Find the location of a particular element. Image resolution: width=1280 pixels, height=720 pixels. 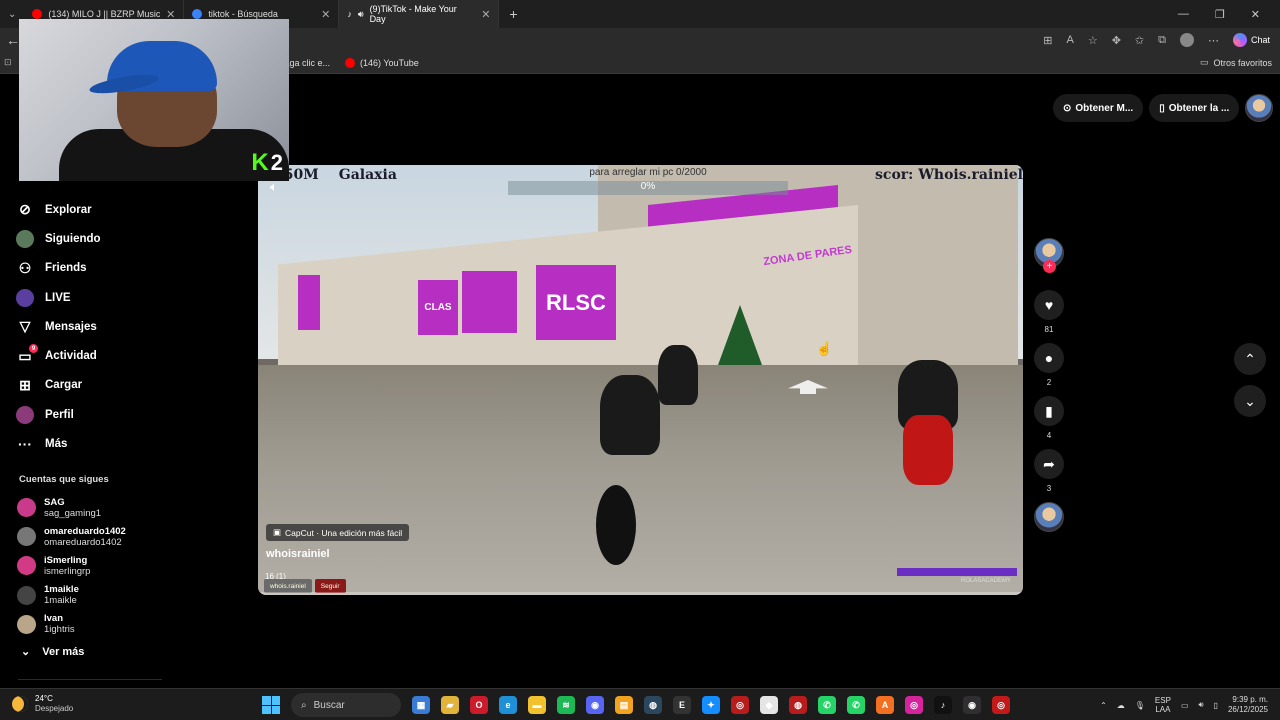

widgets-icon: ▦ is located at coordinates (421, 705).